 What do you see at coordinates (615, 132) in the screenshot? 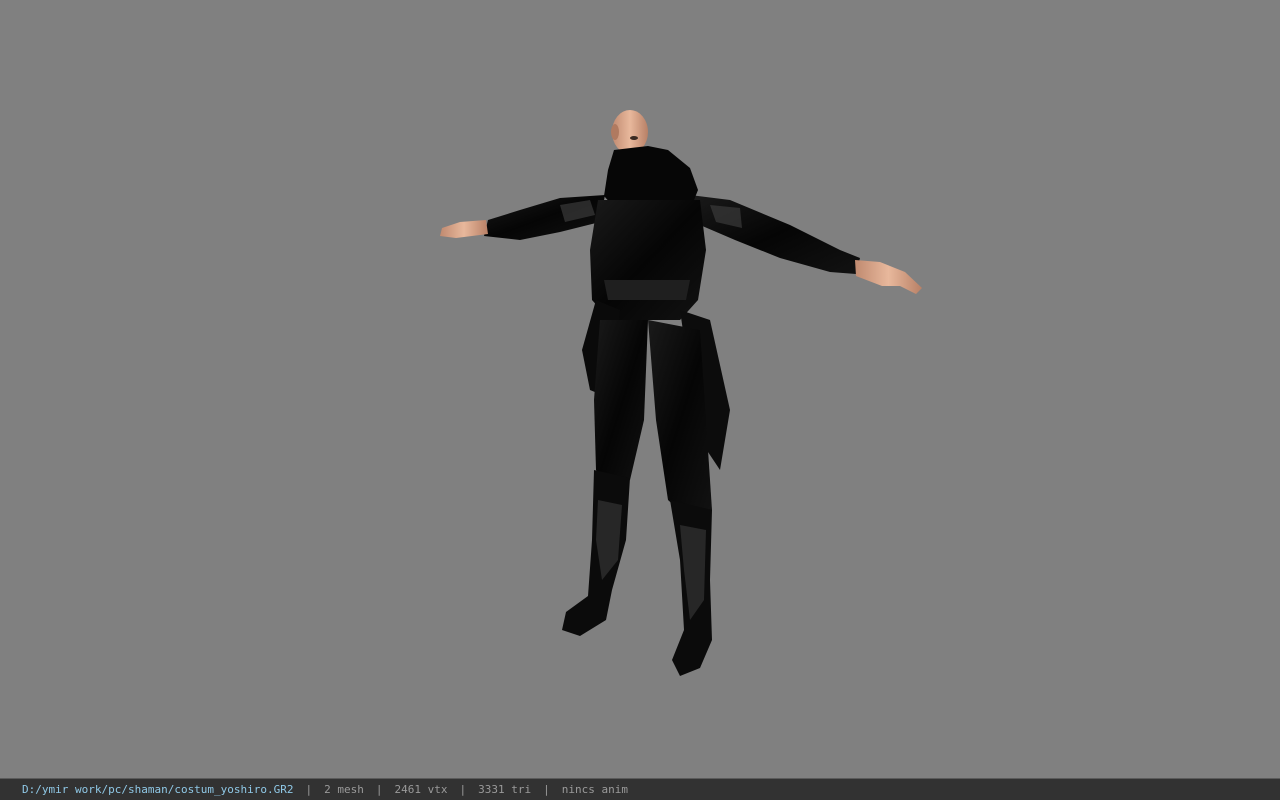
I see `ear` at bounding box center [615, 132].